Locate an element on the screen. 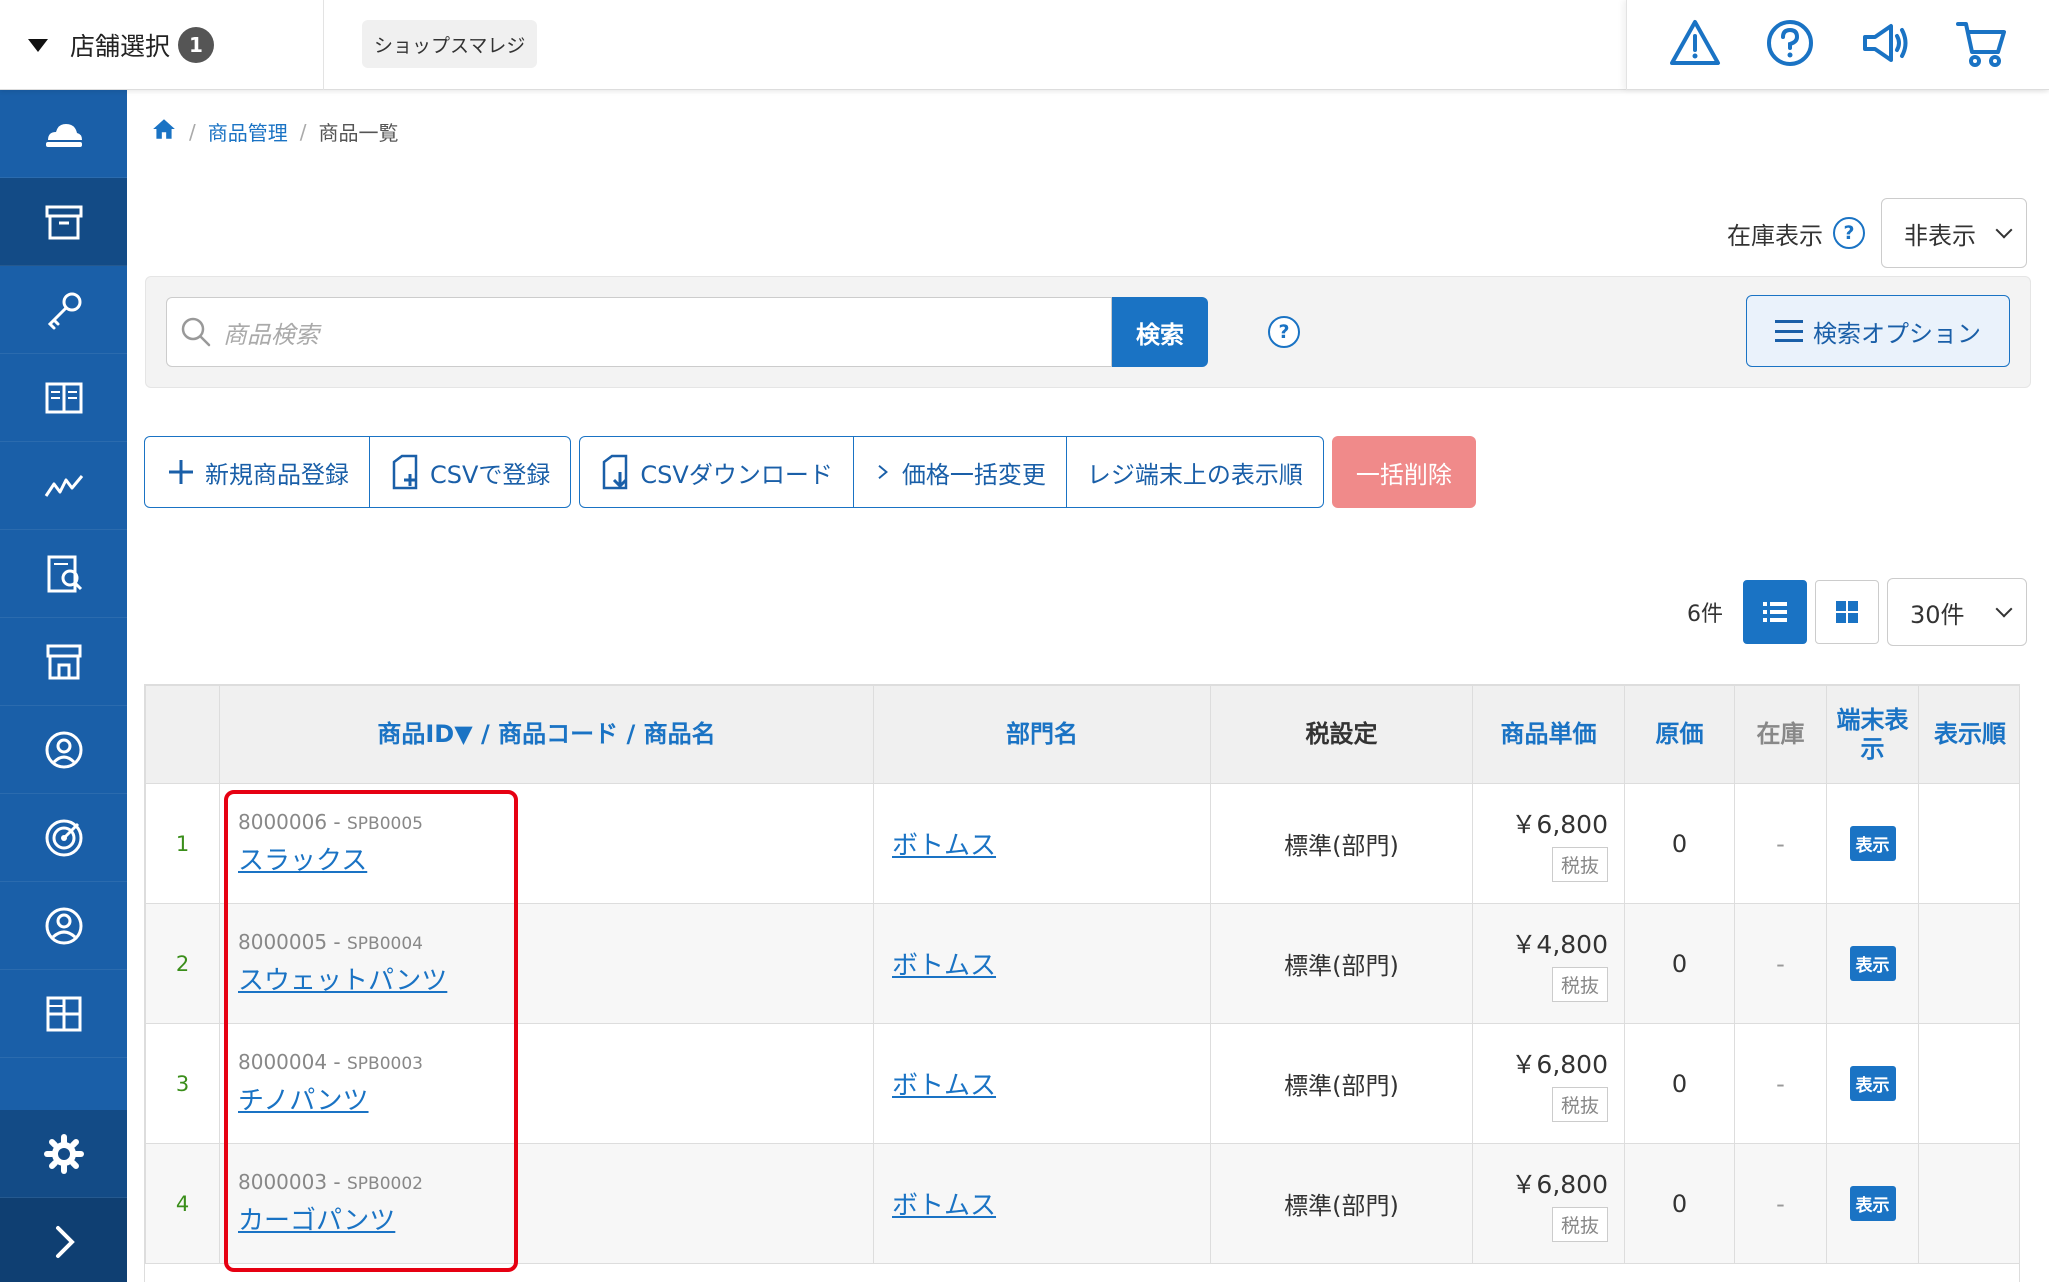 The width and height of the screenshot is (2049, 1282). list-icon is located at coordinates (1775, 612).